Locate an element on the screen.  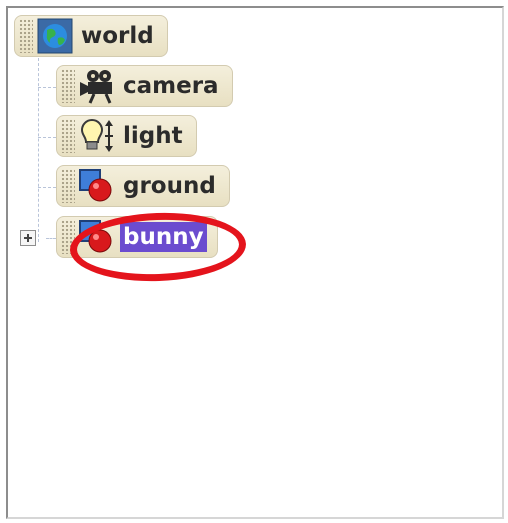
tree-node-bunny: bunny is located at coordinates (137, 237).